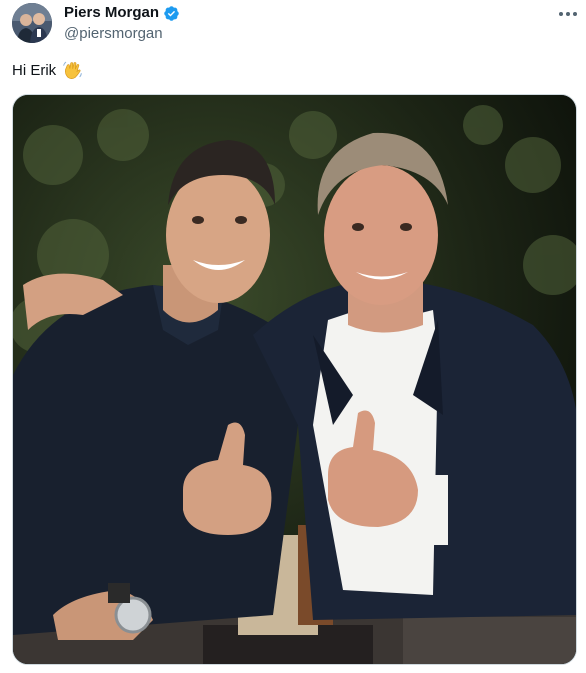 This screenshot has height=673, width=586. I want to click on author-name-row: Piers Morgan, so click(122, 13).